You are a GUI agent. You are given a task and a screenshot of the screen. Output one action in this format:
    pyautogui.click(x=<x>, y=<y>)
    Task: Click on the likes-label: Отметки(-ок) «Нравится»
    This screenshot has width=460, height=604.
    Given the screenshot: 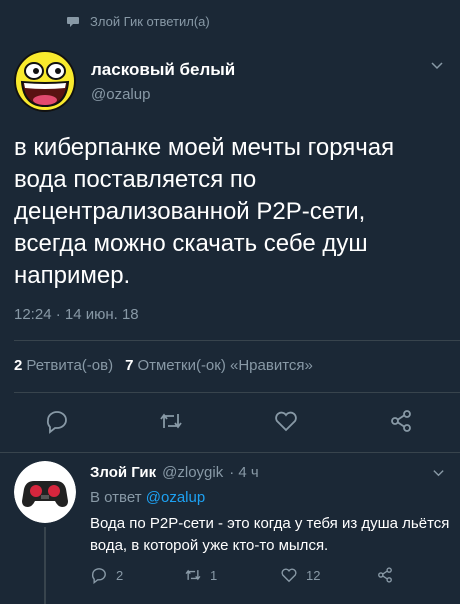 What is the action you would take?
    pyautogui.click(x=224, y=365)
    